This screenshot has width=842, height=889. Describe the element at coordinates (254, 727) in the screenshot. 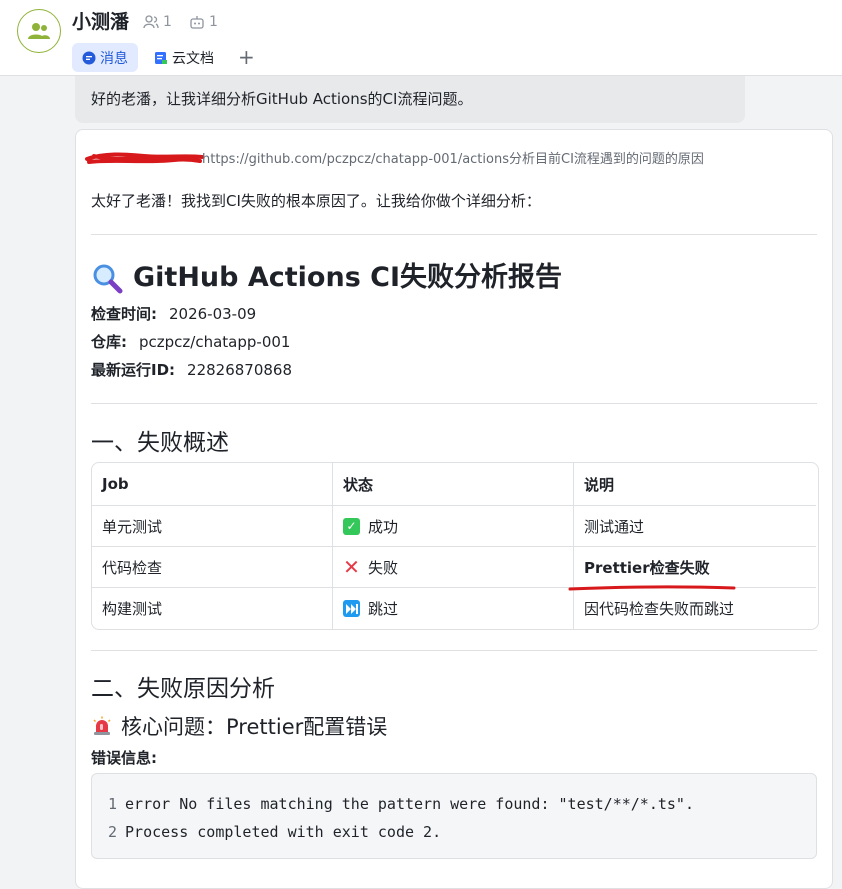

I see `core-issue-text: 核心问题：Prettier配置错误` at that location.